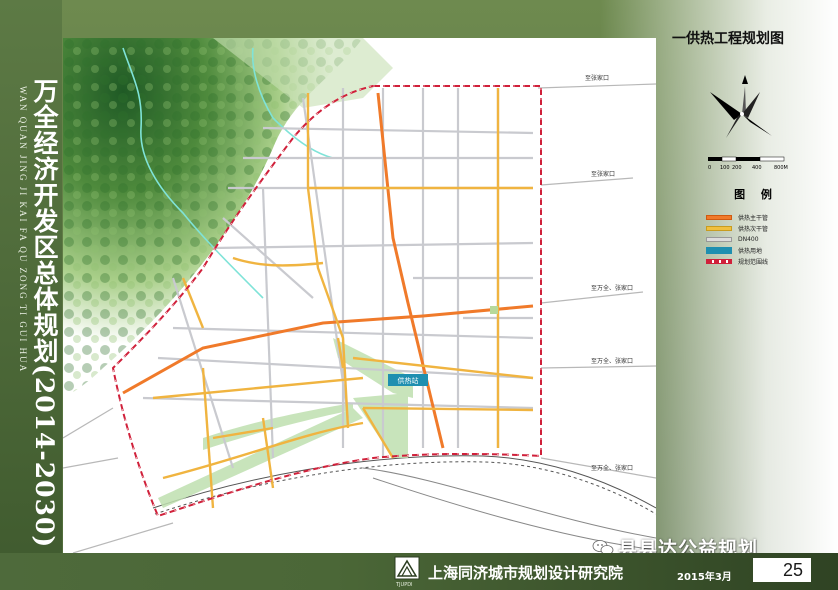  What do you see at coordinates (719, 250) in the screenshot?
I see `heating-land-swatch` at bounding box center [719, 250].